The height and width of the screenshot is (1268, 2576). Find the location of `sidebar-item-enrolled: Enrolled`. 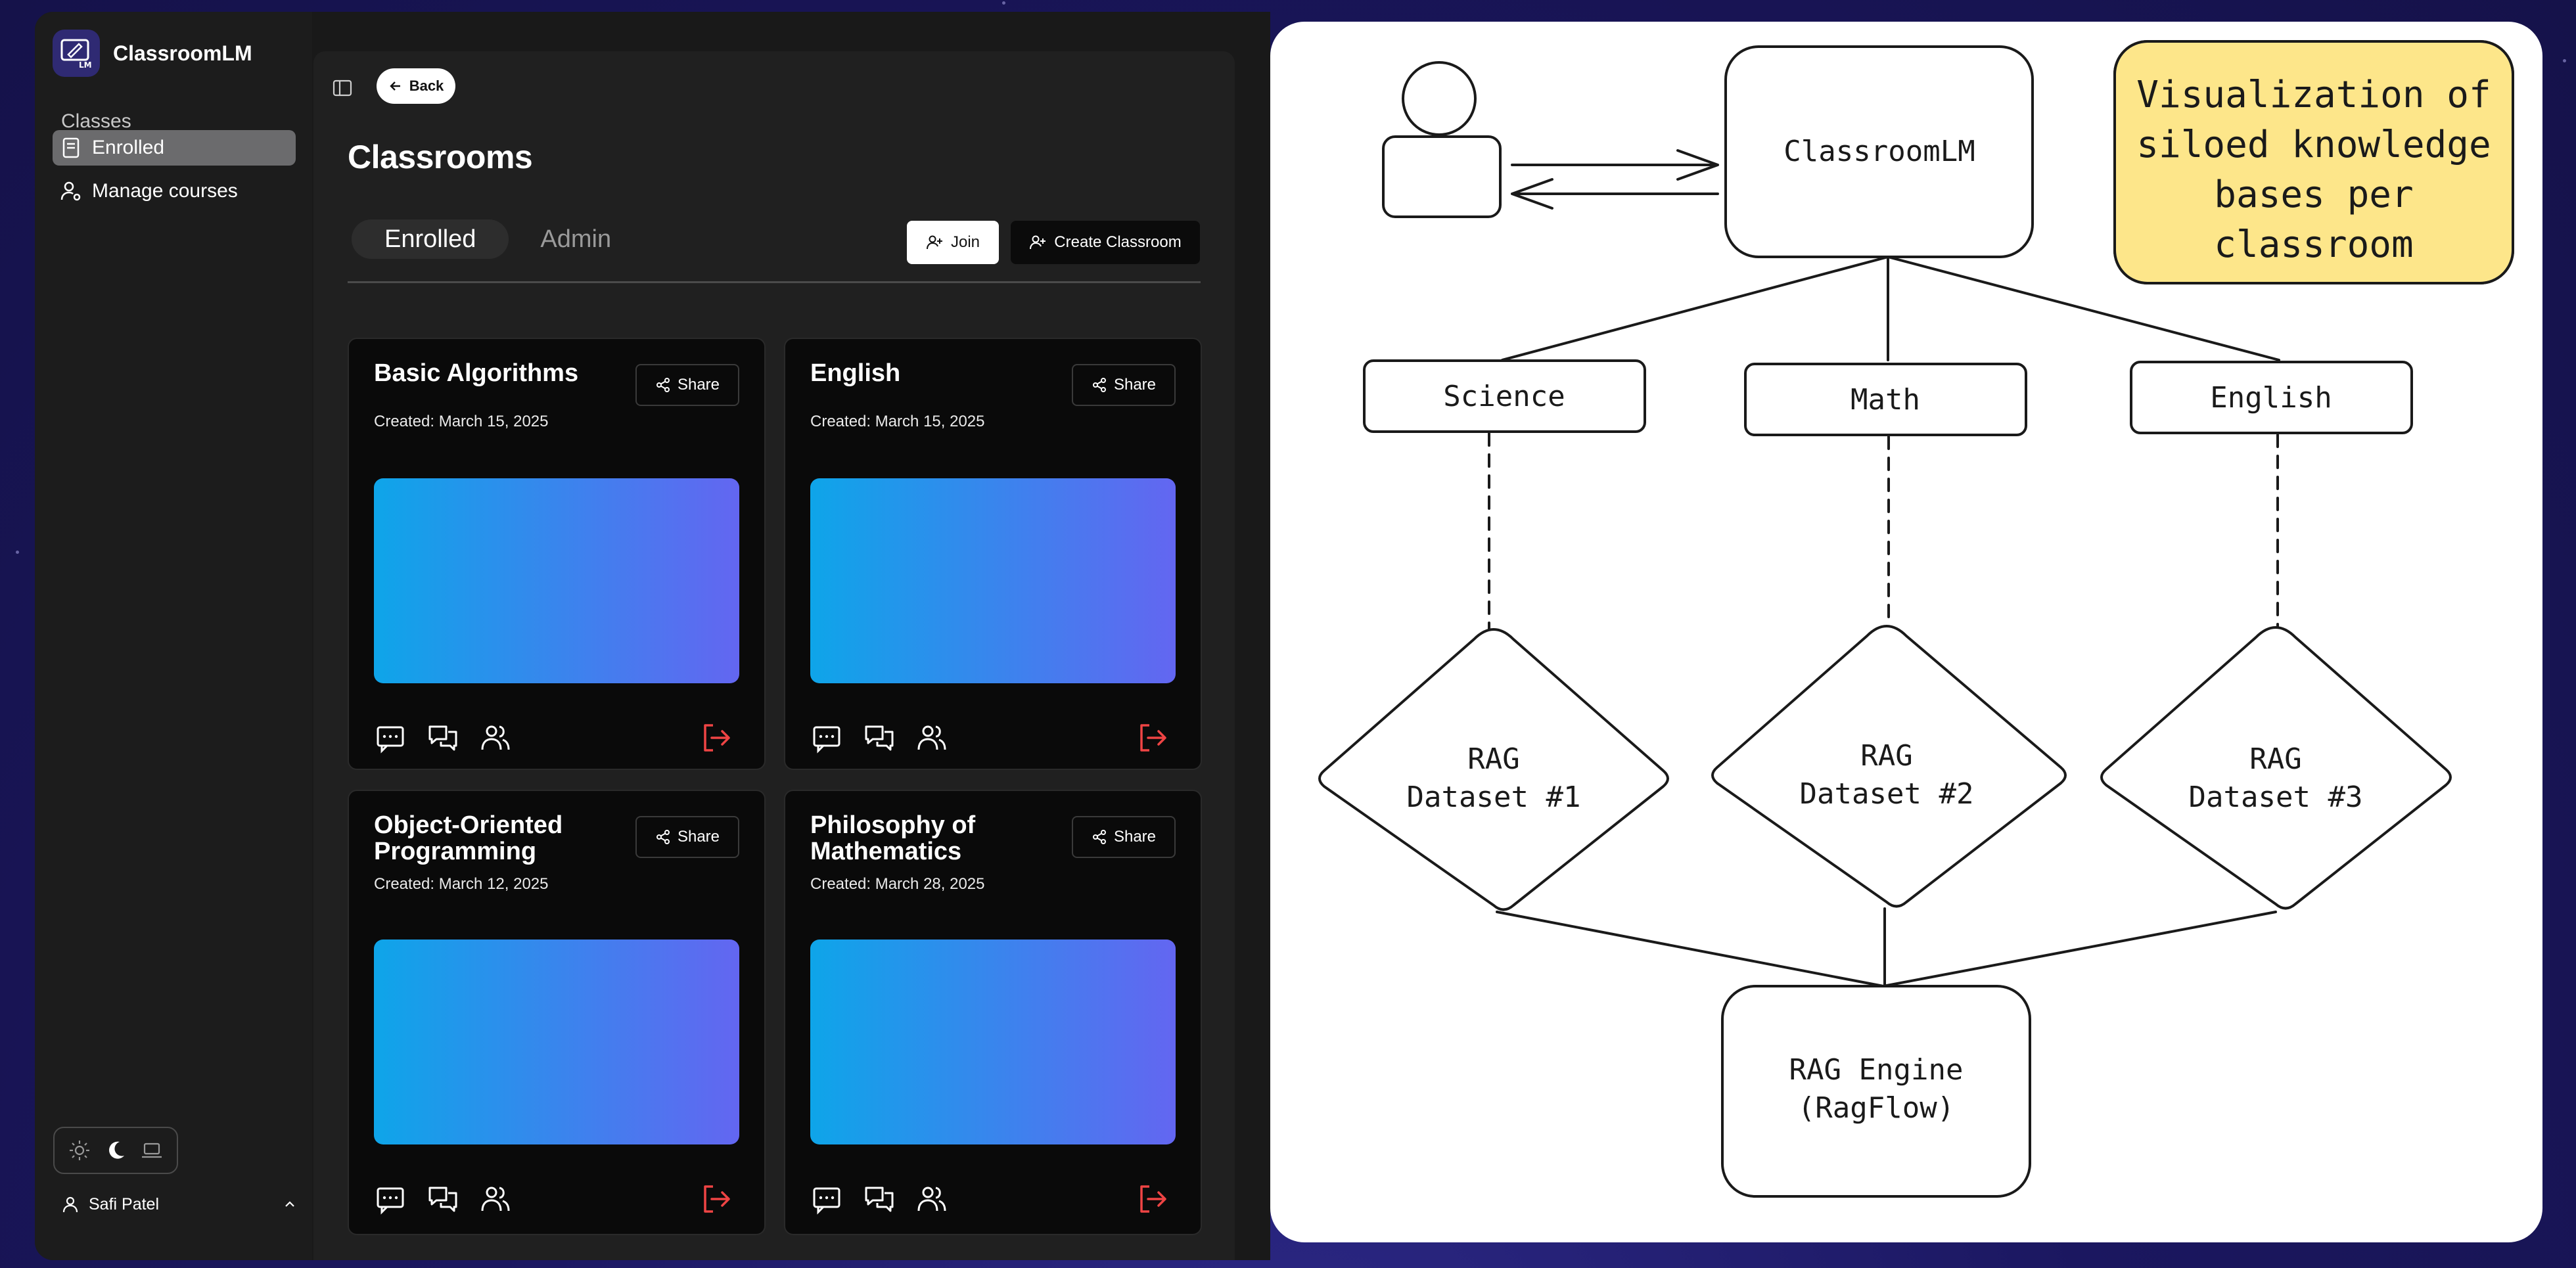

sidebar-item-enrolled: Enrolled is located at coordinates (174, 148).